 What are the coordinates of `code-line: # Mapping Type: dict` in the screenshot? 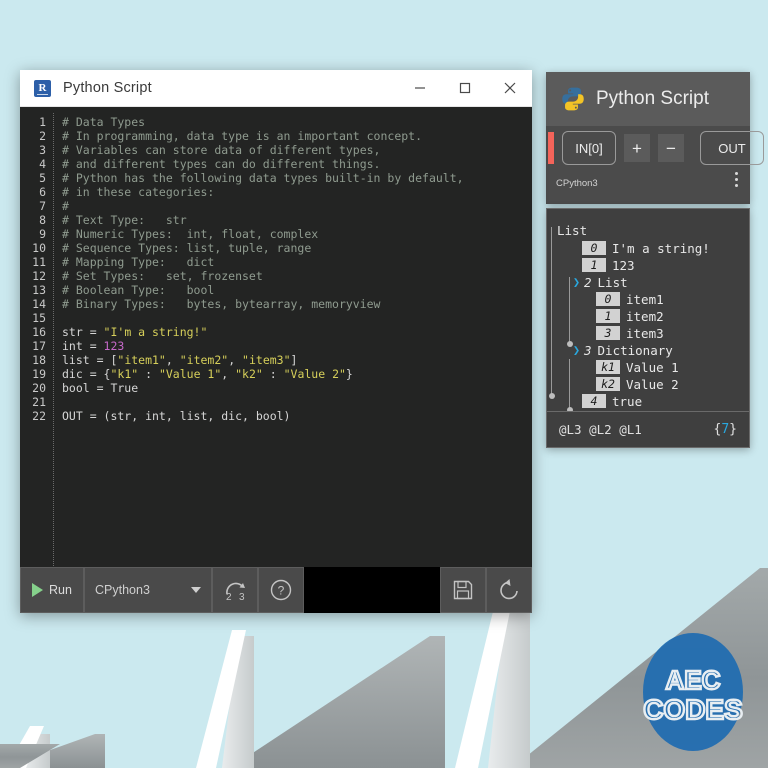 It's located at (294, 262).